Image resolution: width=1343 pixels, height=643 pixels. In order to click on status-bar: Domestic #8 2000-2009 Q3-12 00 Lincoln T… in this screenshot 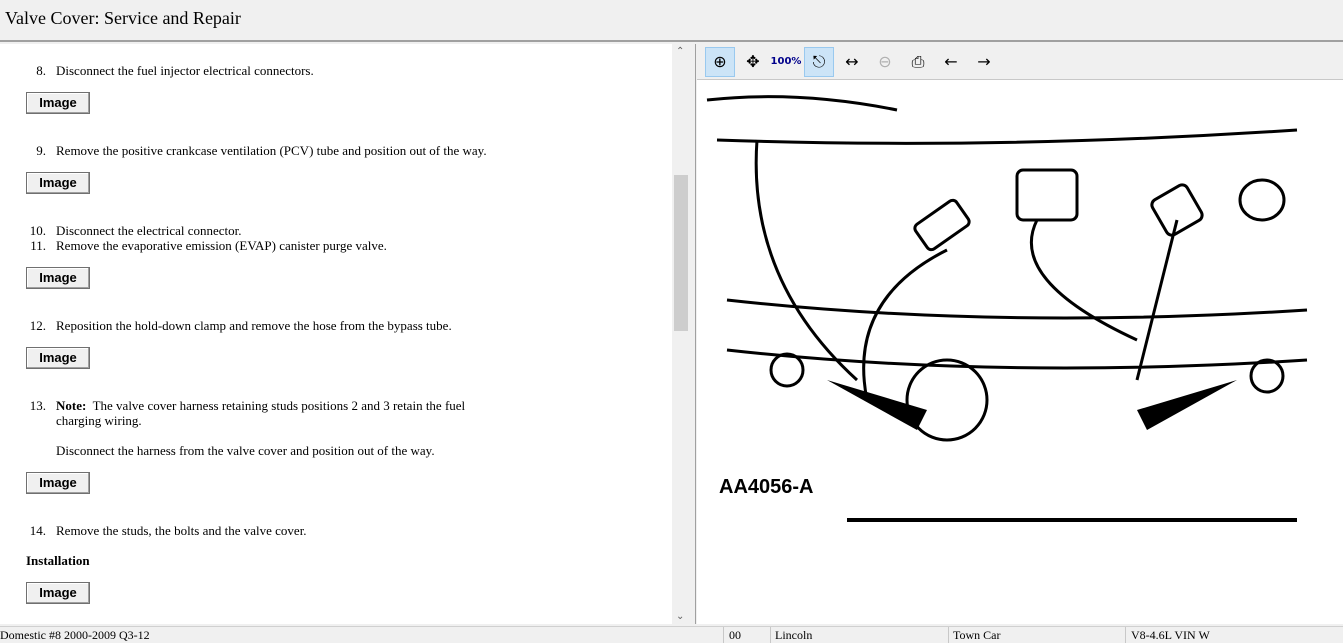, I will do `click(671, 634)`.